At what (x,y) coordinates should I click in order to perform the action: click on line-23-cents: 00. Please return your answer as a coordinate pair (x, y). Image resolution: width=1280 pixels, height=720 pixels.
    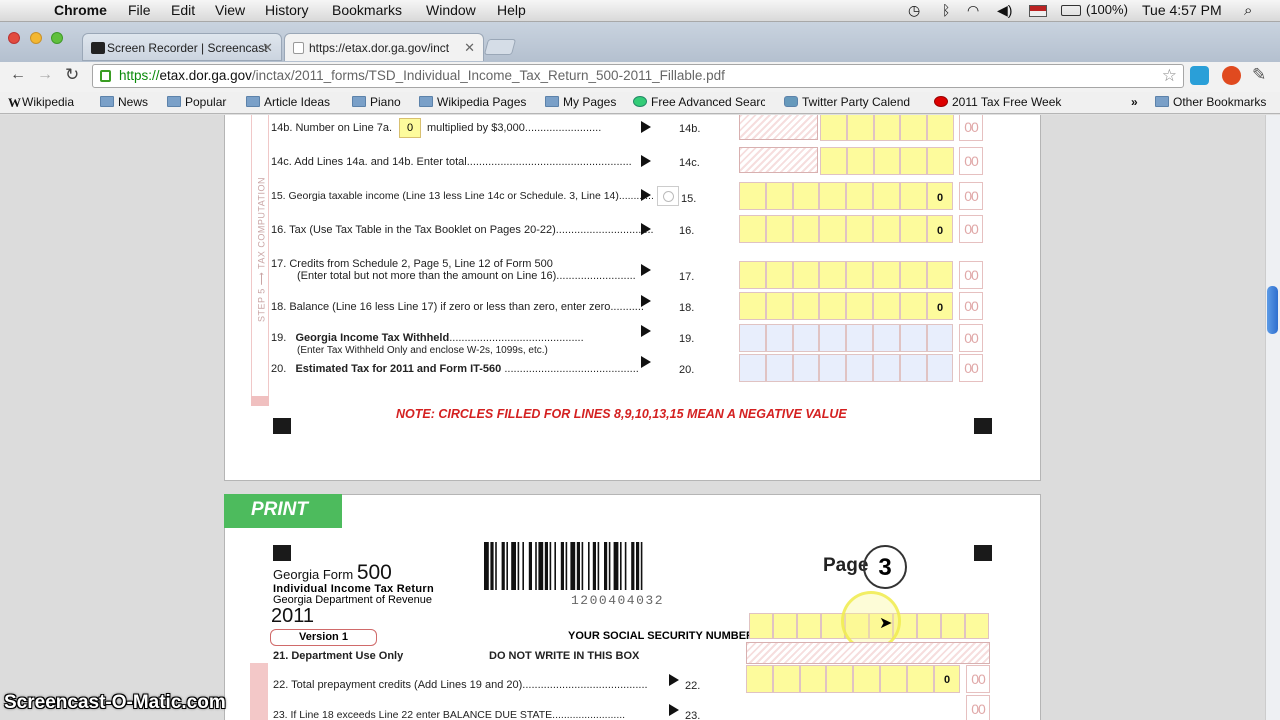
    Looking at the image, I should click on (978, 707).